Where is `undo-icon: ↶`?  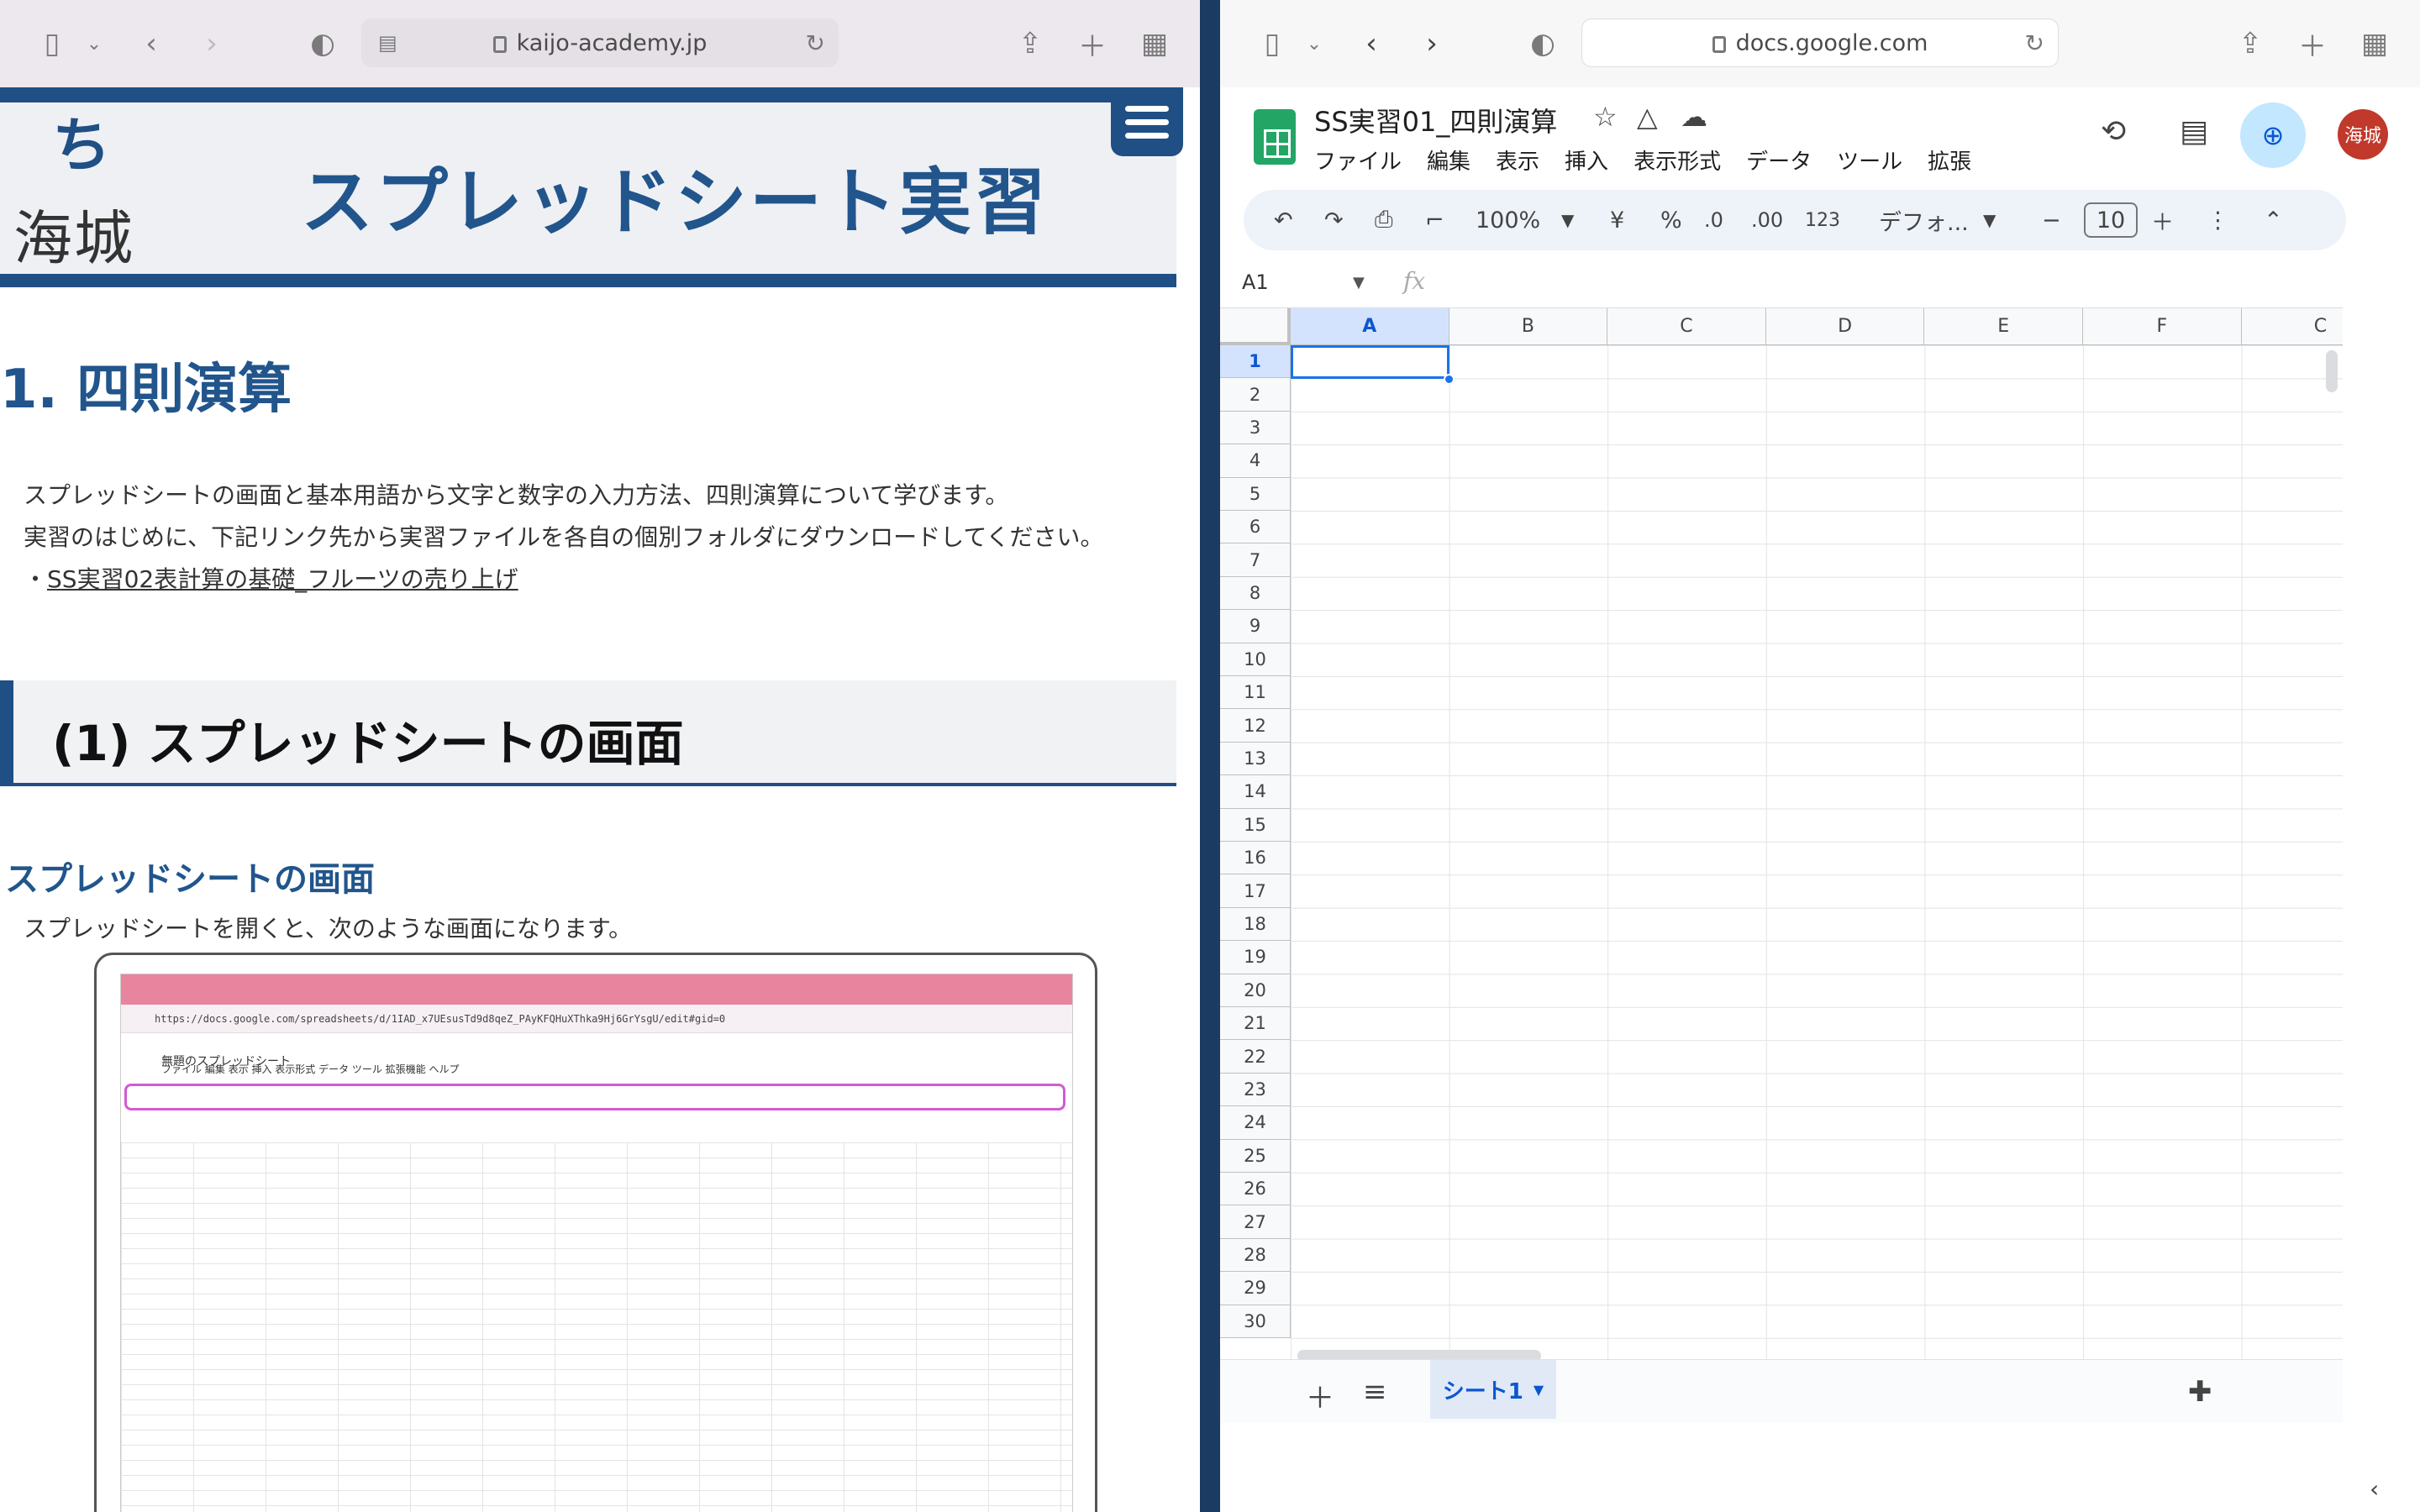
undo-icon: ↶ is located at coordinates (1284, 220).